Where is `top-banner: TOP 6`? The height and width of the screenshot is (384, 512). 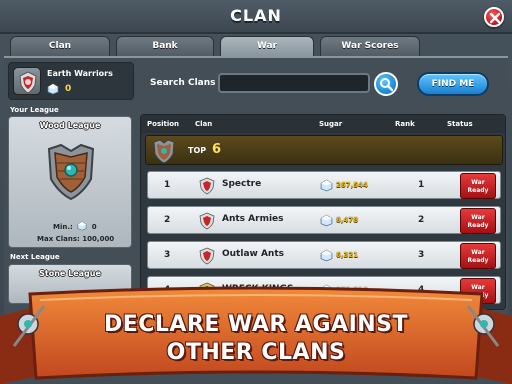 top-banner: TOP 6 is located at coordinates (324, 150).